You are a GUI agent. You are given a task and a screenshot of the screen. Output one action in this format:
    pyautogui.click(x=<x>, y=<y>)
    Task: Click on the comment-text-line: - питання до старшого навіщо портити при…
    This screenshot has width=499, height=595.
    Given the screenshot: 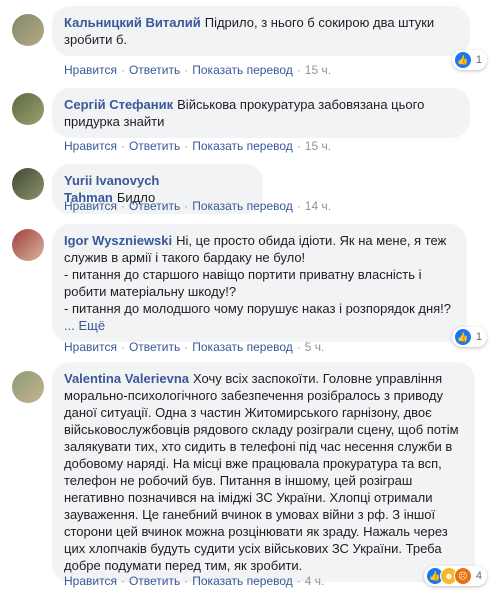 What is the action you would take?
    pyautogui.click(x=243, y=274)
    